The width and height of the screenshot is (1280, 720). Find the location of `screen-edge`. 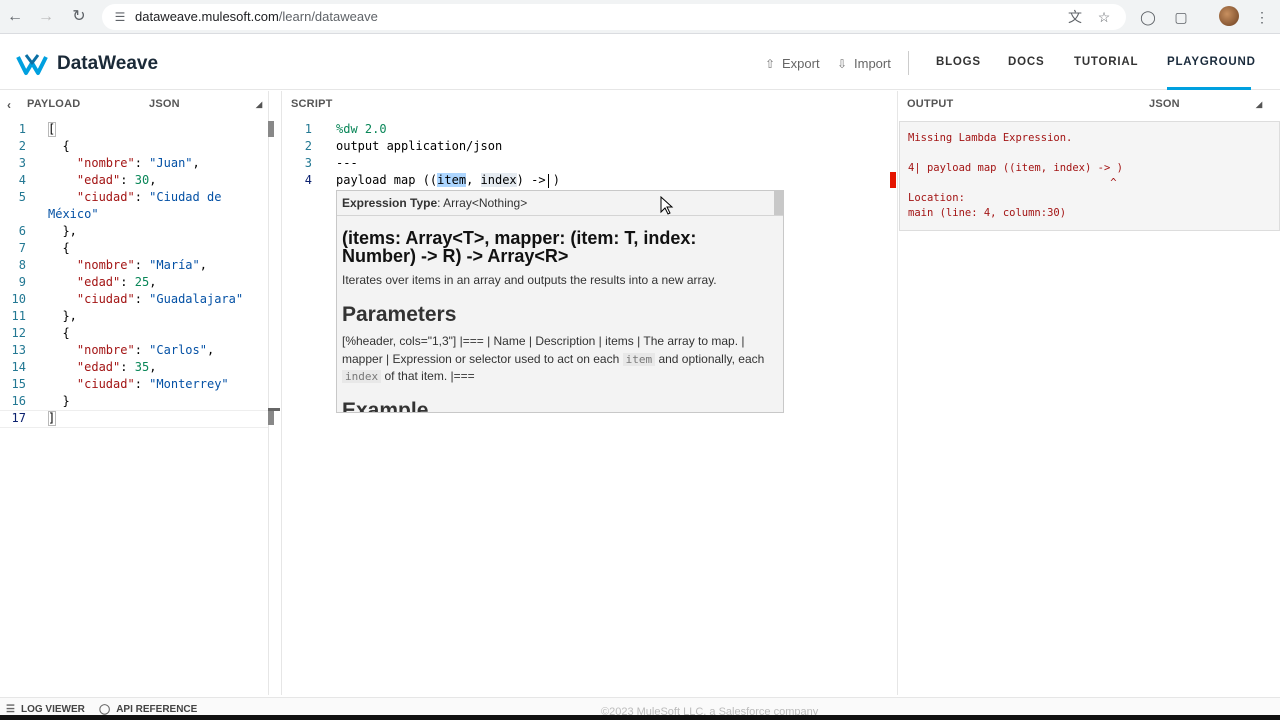

screen-edge is located at coordinates (640, 717).